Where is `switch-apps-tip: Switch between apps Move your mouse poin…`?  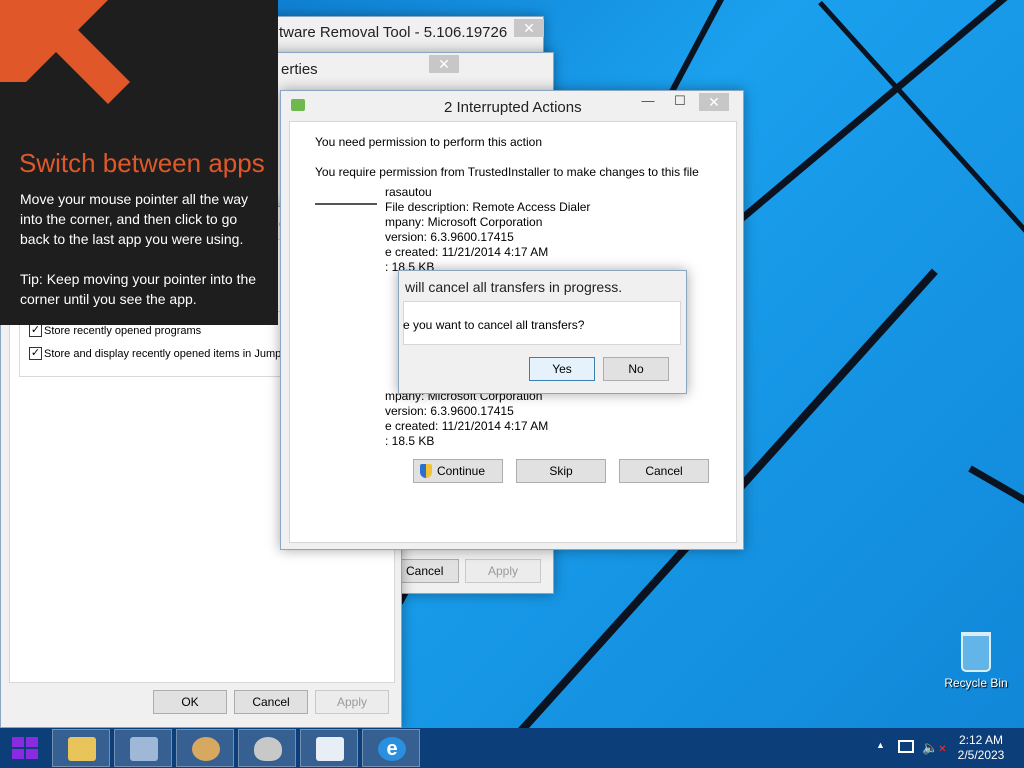
switch-apps-tip: Switch between apps Move your mouse poin… is located at coordinates (139, 162).